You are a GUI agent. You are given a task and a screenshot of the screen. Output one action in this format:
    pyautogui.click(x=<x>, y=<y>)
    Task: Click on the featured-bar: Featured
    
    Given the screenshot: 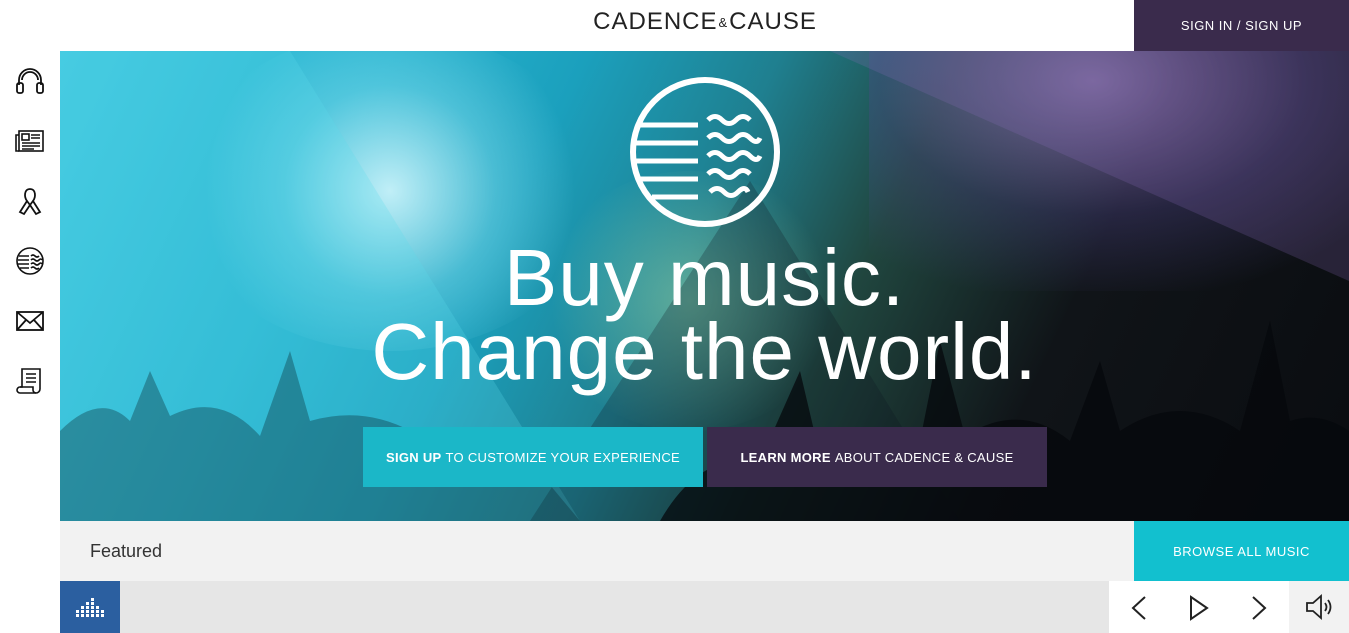 What is the action you would take?
    pyautogui.click(x=597, y=551)
    